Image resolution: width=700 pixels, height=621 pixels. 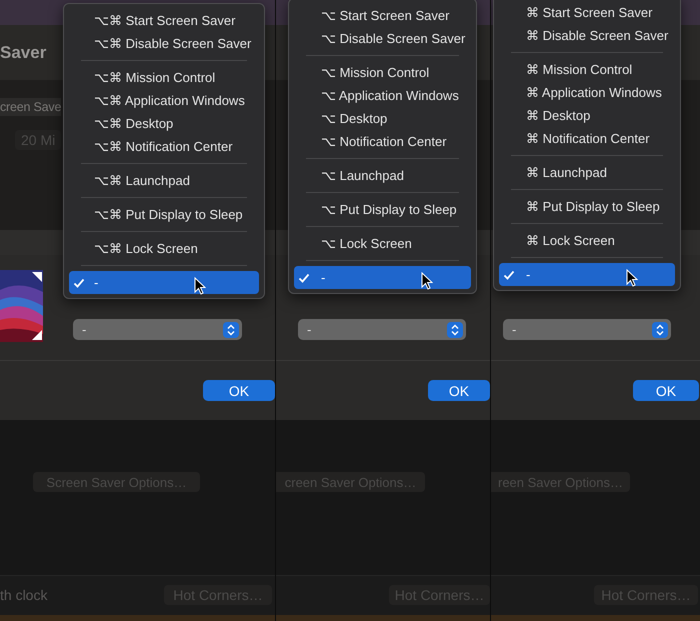 I want to click on menu-item: ⌥ Desktop, so click(x=382, y=118).